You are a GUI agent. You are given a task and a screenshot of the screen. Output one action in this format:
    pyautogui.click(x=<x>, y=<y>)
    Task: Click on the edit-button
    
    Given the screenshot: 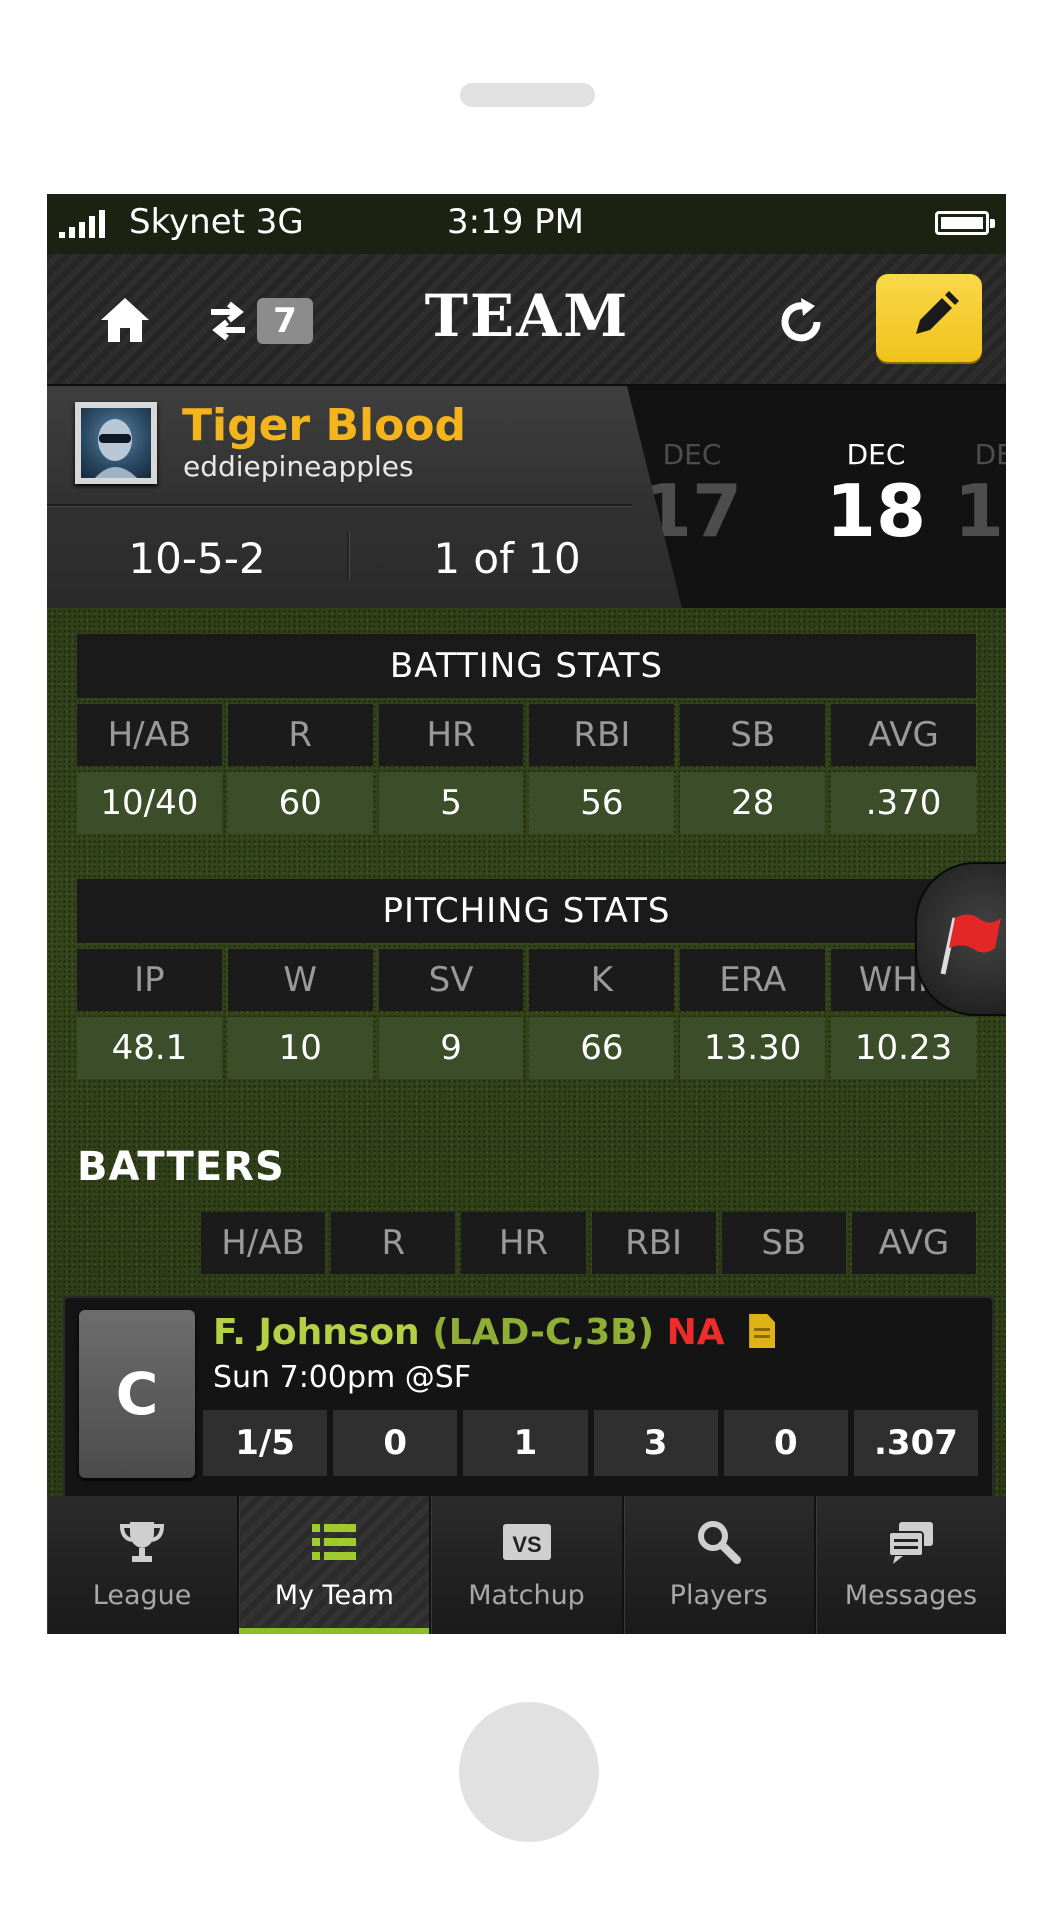 What is the action you would take?
    pyautogui.click(x=929, y=318)
    